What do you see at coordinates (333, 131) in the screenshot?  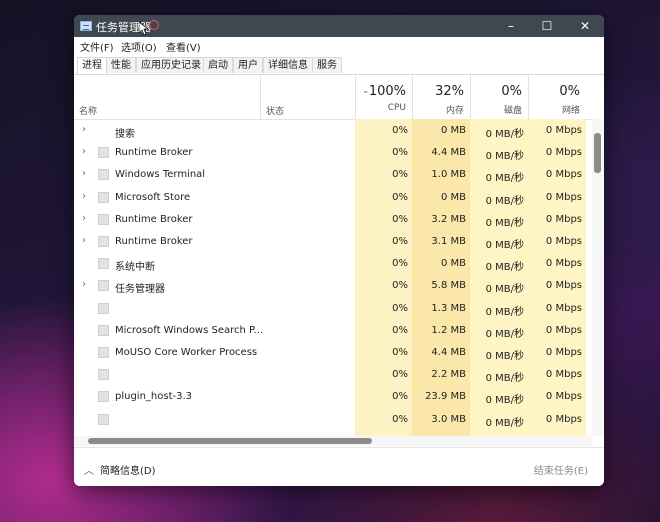 I see `table-row: › 搜索 0% 0 MB 0 MB/秒 0 Mbps` at bounding box center [333, 131].